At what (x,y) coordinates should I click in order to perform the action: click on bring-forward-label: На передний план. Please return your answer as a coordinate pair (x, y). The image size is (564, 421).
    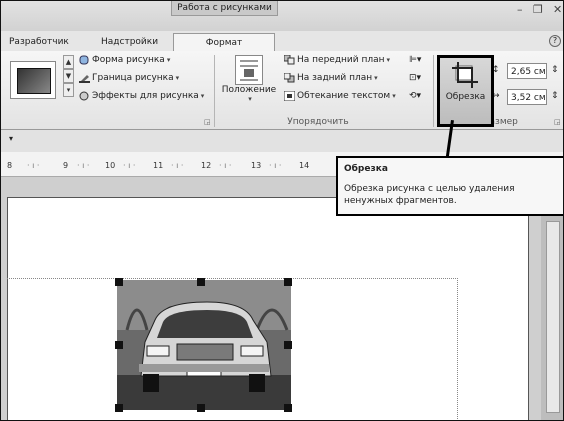
    Looking at the image, I should click on (341, 60).